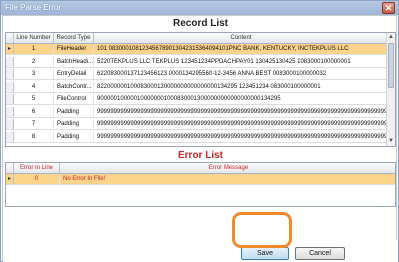 The height and width of the screenshot is (262, 399). I want to click on column-header-line-number: Line Number, so click(34, 38).